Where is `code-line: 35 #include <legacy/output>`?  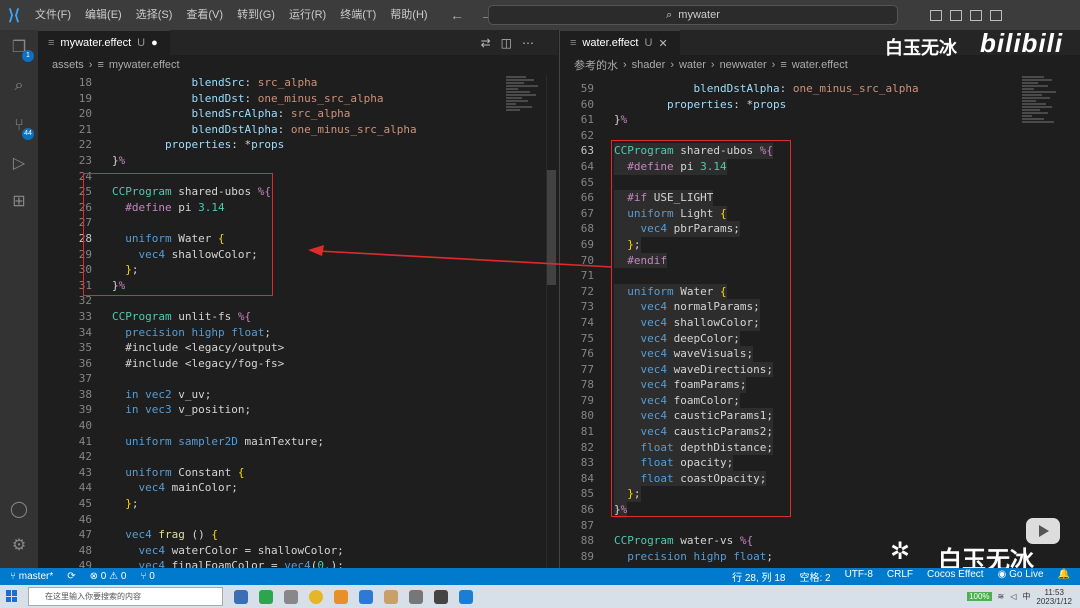 code-line: 35 #include <legacy/output> is located at coordinates (298, 348).